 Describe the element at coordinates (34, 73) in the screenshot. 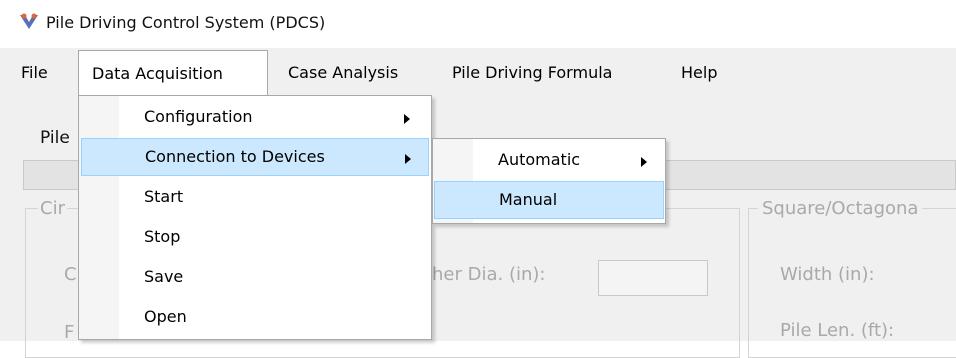

I see `menu-file: File` at that location.